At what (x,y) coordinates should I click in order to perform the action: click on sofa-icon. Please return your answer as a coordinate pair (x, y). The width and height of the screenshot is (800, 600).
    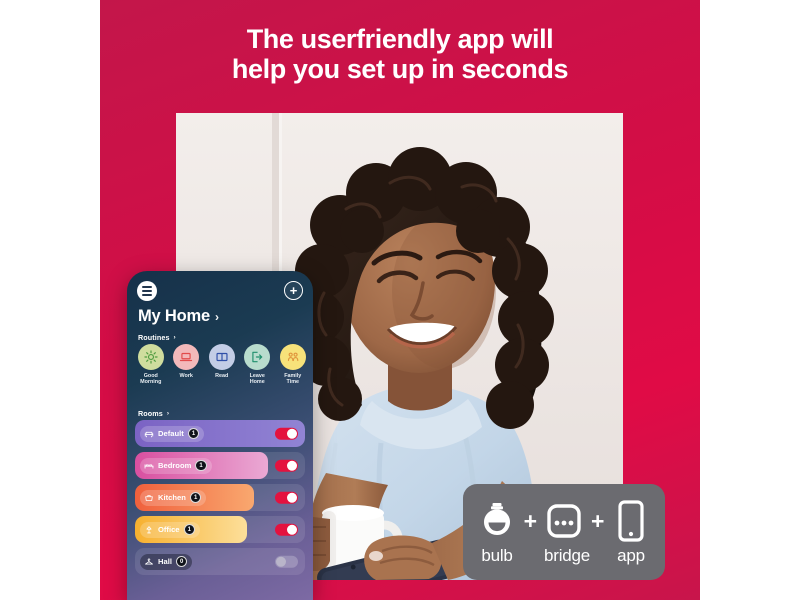
    Looking at the image, I should click on (149, 434).